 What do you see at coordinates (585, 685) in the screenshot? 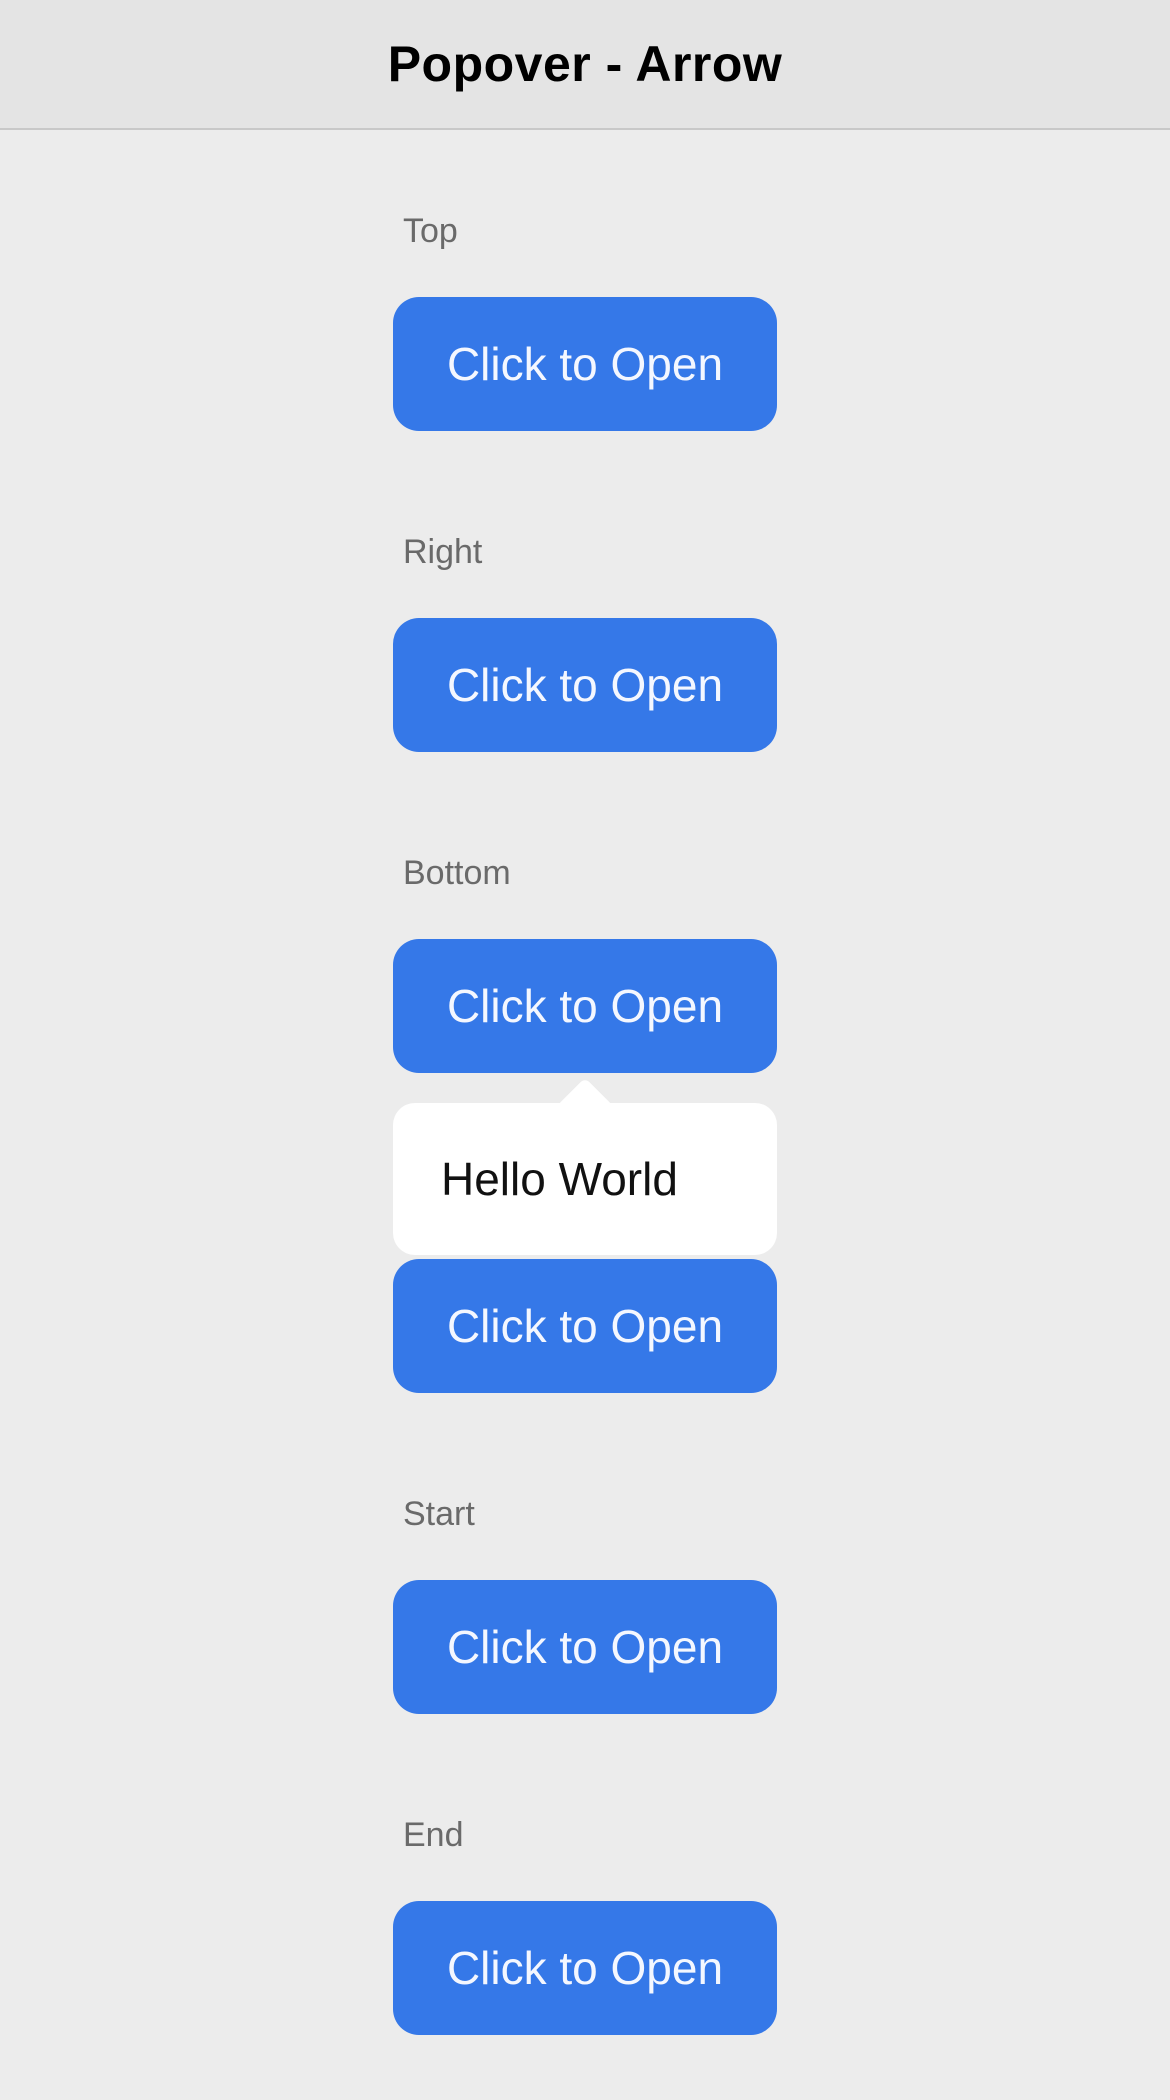
I see `open-button-right: Click to Open` at bounding box center [585, 685].